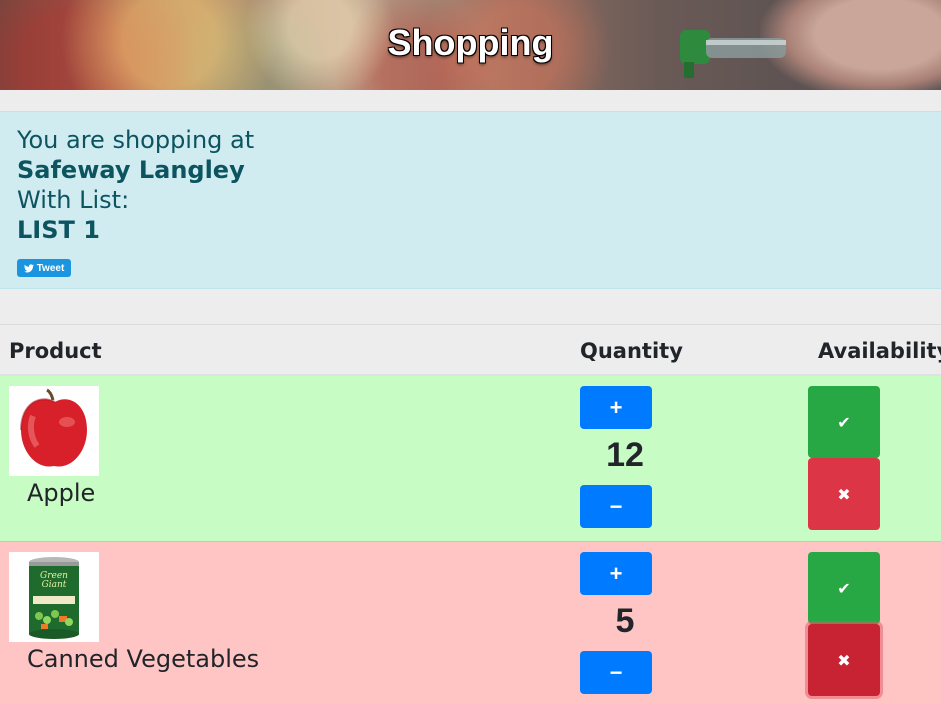  What do you see at coordinates (470, 42) in the screenshot?
I see `page-title: Shopping` at bounding box center [470, 42].